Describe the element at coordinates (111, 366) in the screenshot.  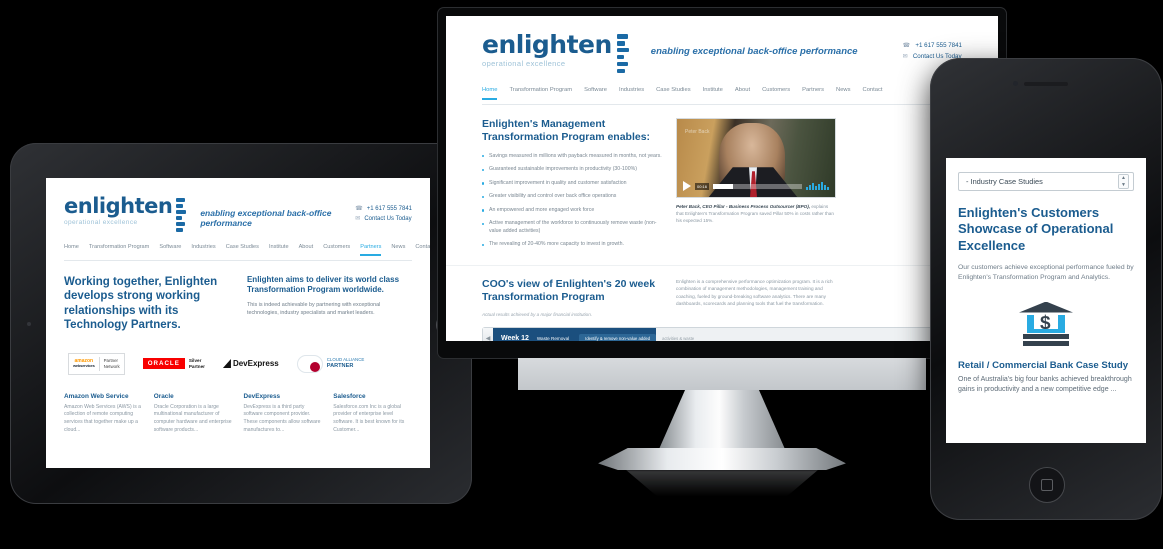
I see `aws-tag2: Network` at that location.